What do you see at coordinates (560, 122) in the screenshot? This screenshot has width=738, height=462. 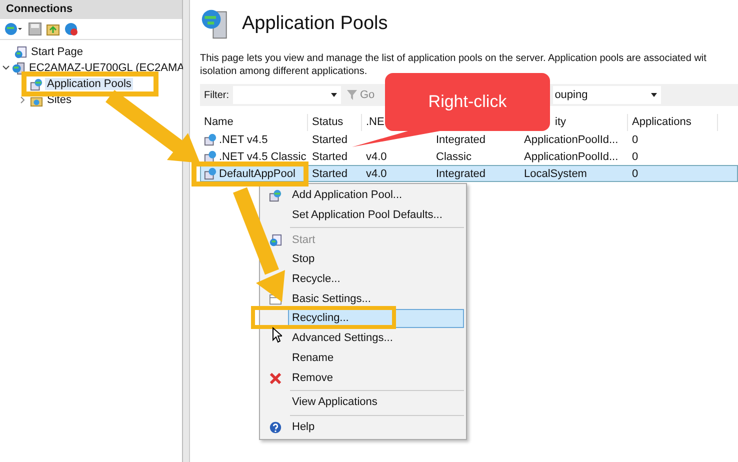 I see `column-header: ity` at bounding box center [560, 122].